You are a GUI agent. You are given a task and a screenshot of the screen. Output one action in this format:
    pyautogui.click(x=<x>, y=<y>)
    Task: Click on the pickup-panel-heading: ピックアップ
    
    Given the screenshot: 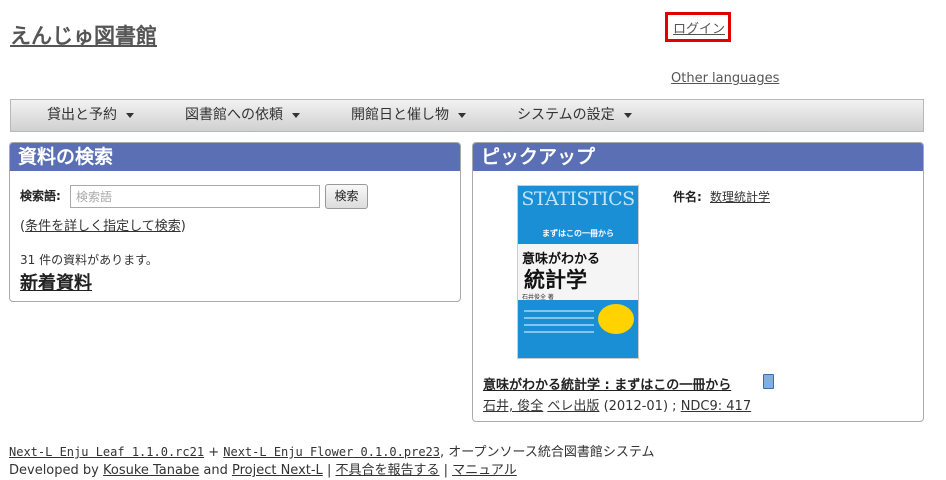 What is the action you would take?
    pyautogui.click(x=698, y=157)
    